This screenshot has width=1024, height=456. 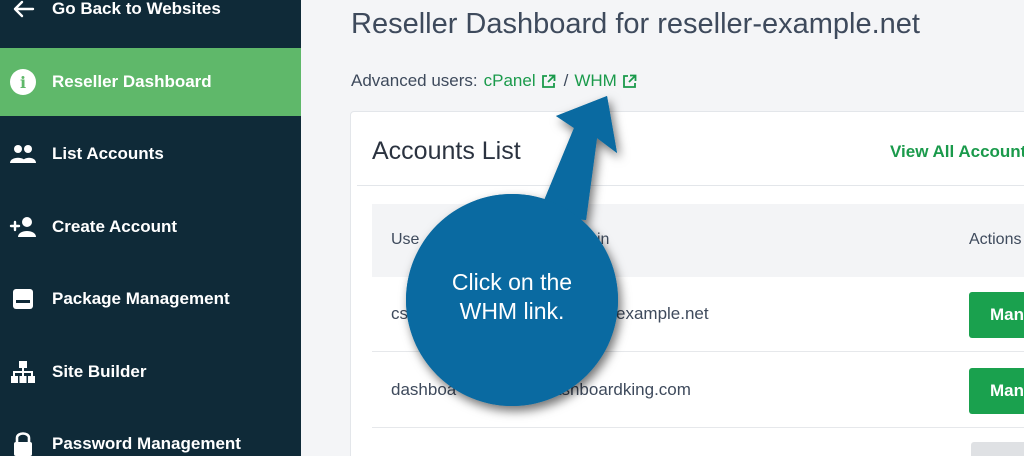 What do you see at coordinates (141, 298) in the screenshot?
I see `sidebar-item-label: Package Management` at bounding box center [141, 298].